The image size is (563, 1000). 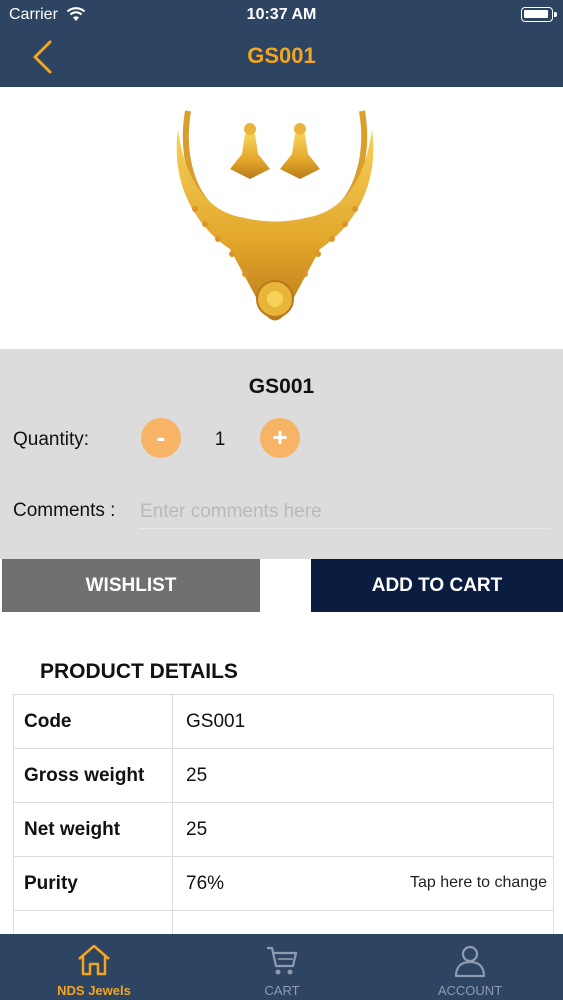 What do you see at coordinates (220, 439) in the screenshot?
I see `quantity-value: 1` at bounding box center [220, 439].